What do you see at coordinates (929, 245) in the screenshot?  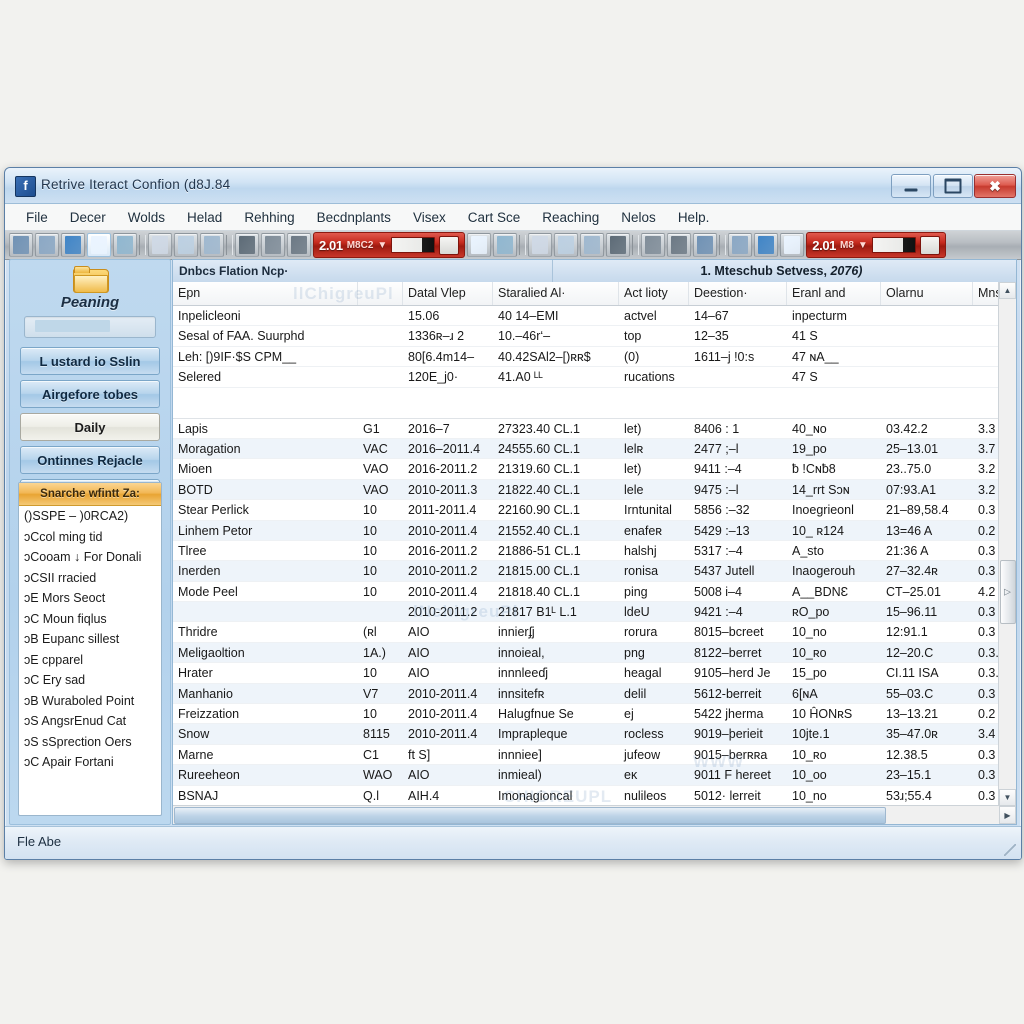 I see `toolbar-badge-right-button` at bounding box center [929, 245].